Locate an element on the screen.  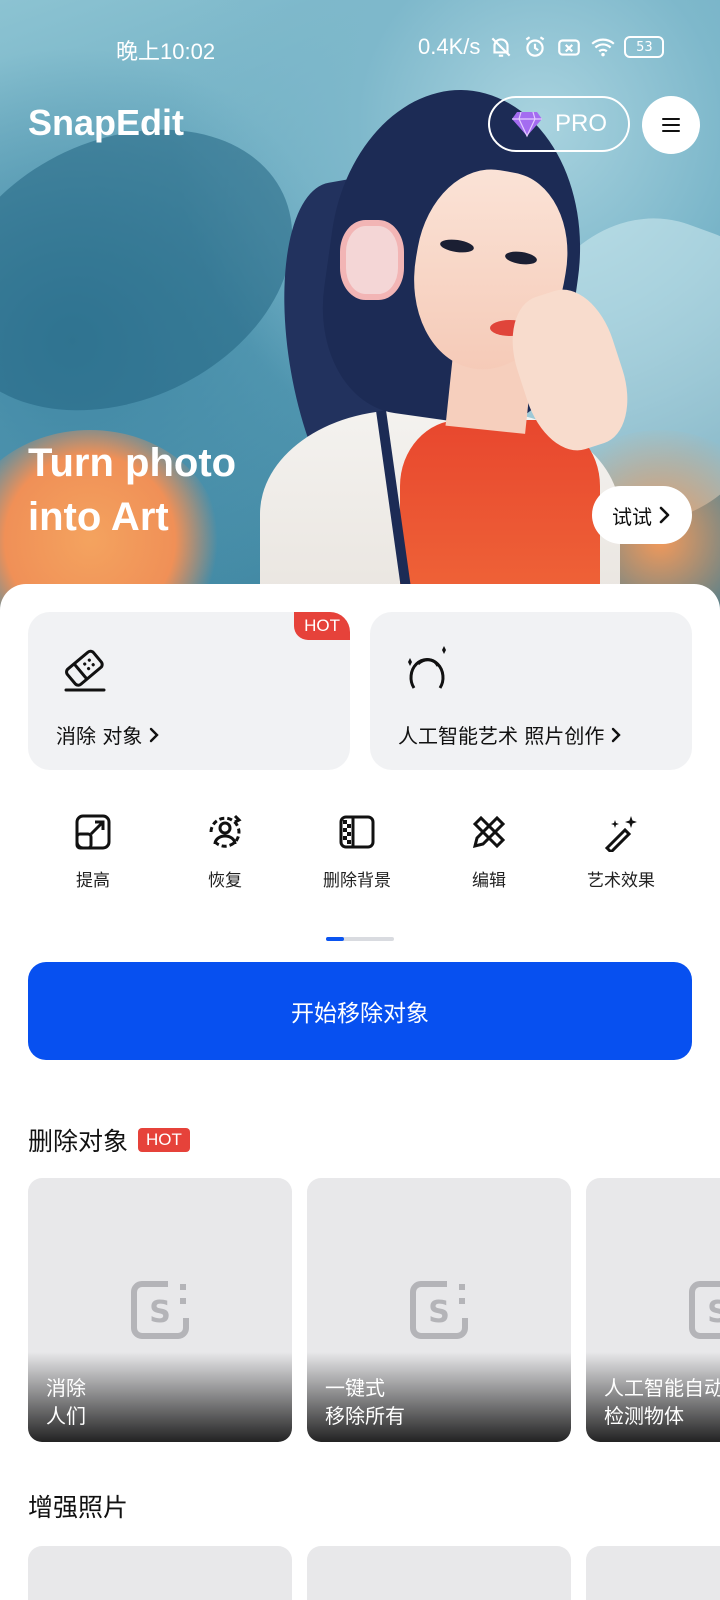
tool-art-effect: 艺术效果 is located at coordinates (621, 851).